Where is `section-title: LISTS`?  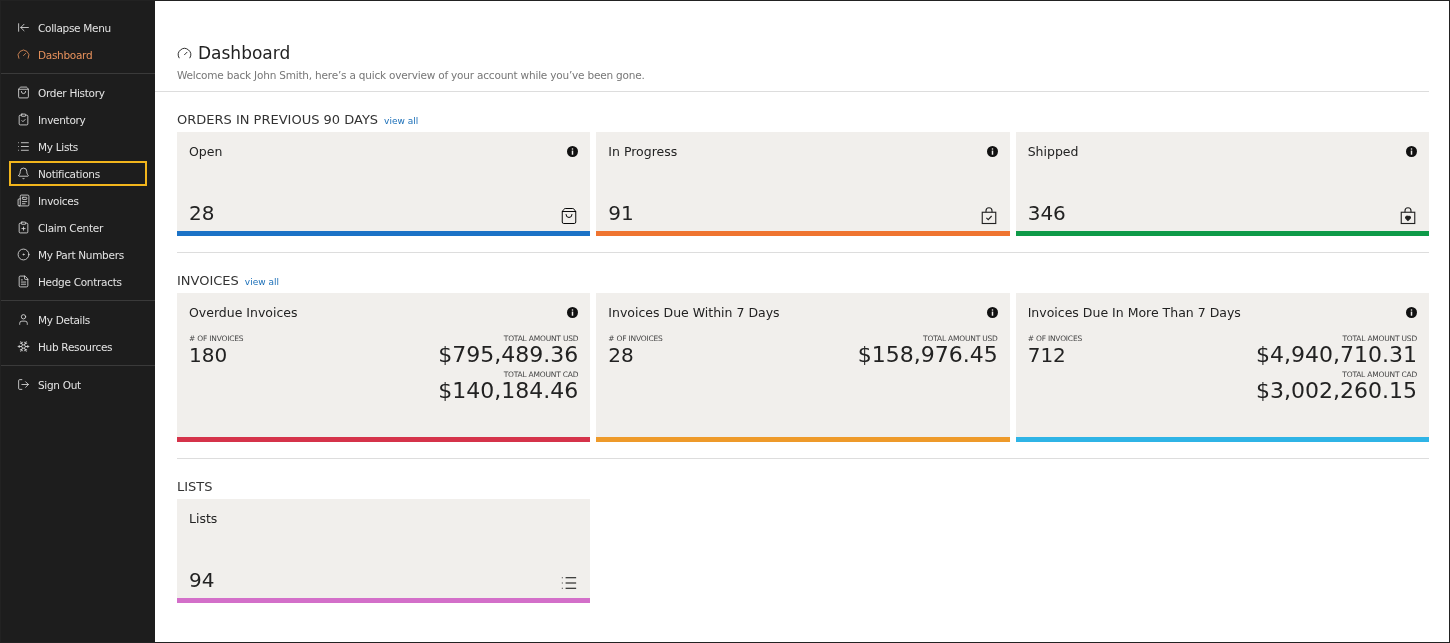 section-title: LISTS is located at coordinates (195, 486).